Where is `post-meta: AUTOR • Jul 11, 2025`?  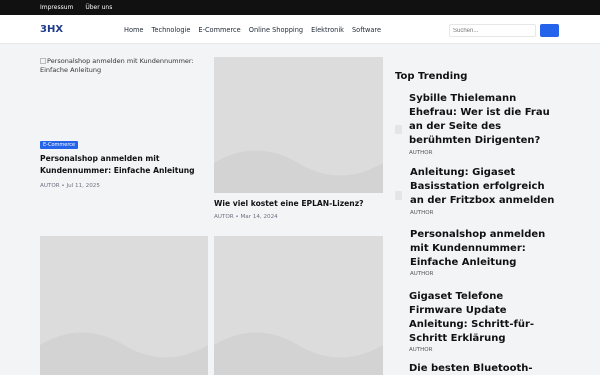 post-meta: AUTOR • Jul 11, 2025 is located at coordinates (70, 186).